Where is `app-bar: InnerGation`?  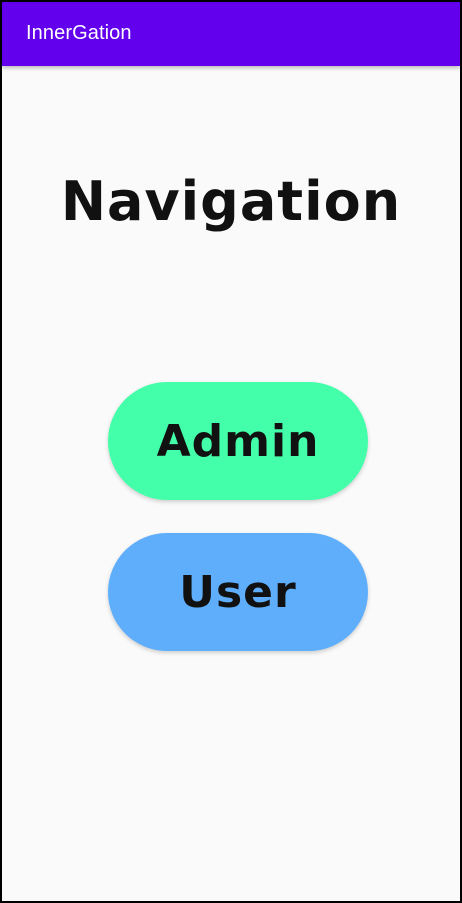
app-bar: InnerGation is located at coordinates (231, 34).